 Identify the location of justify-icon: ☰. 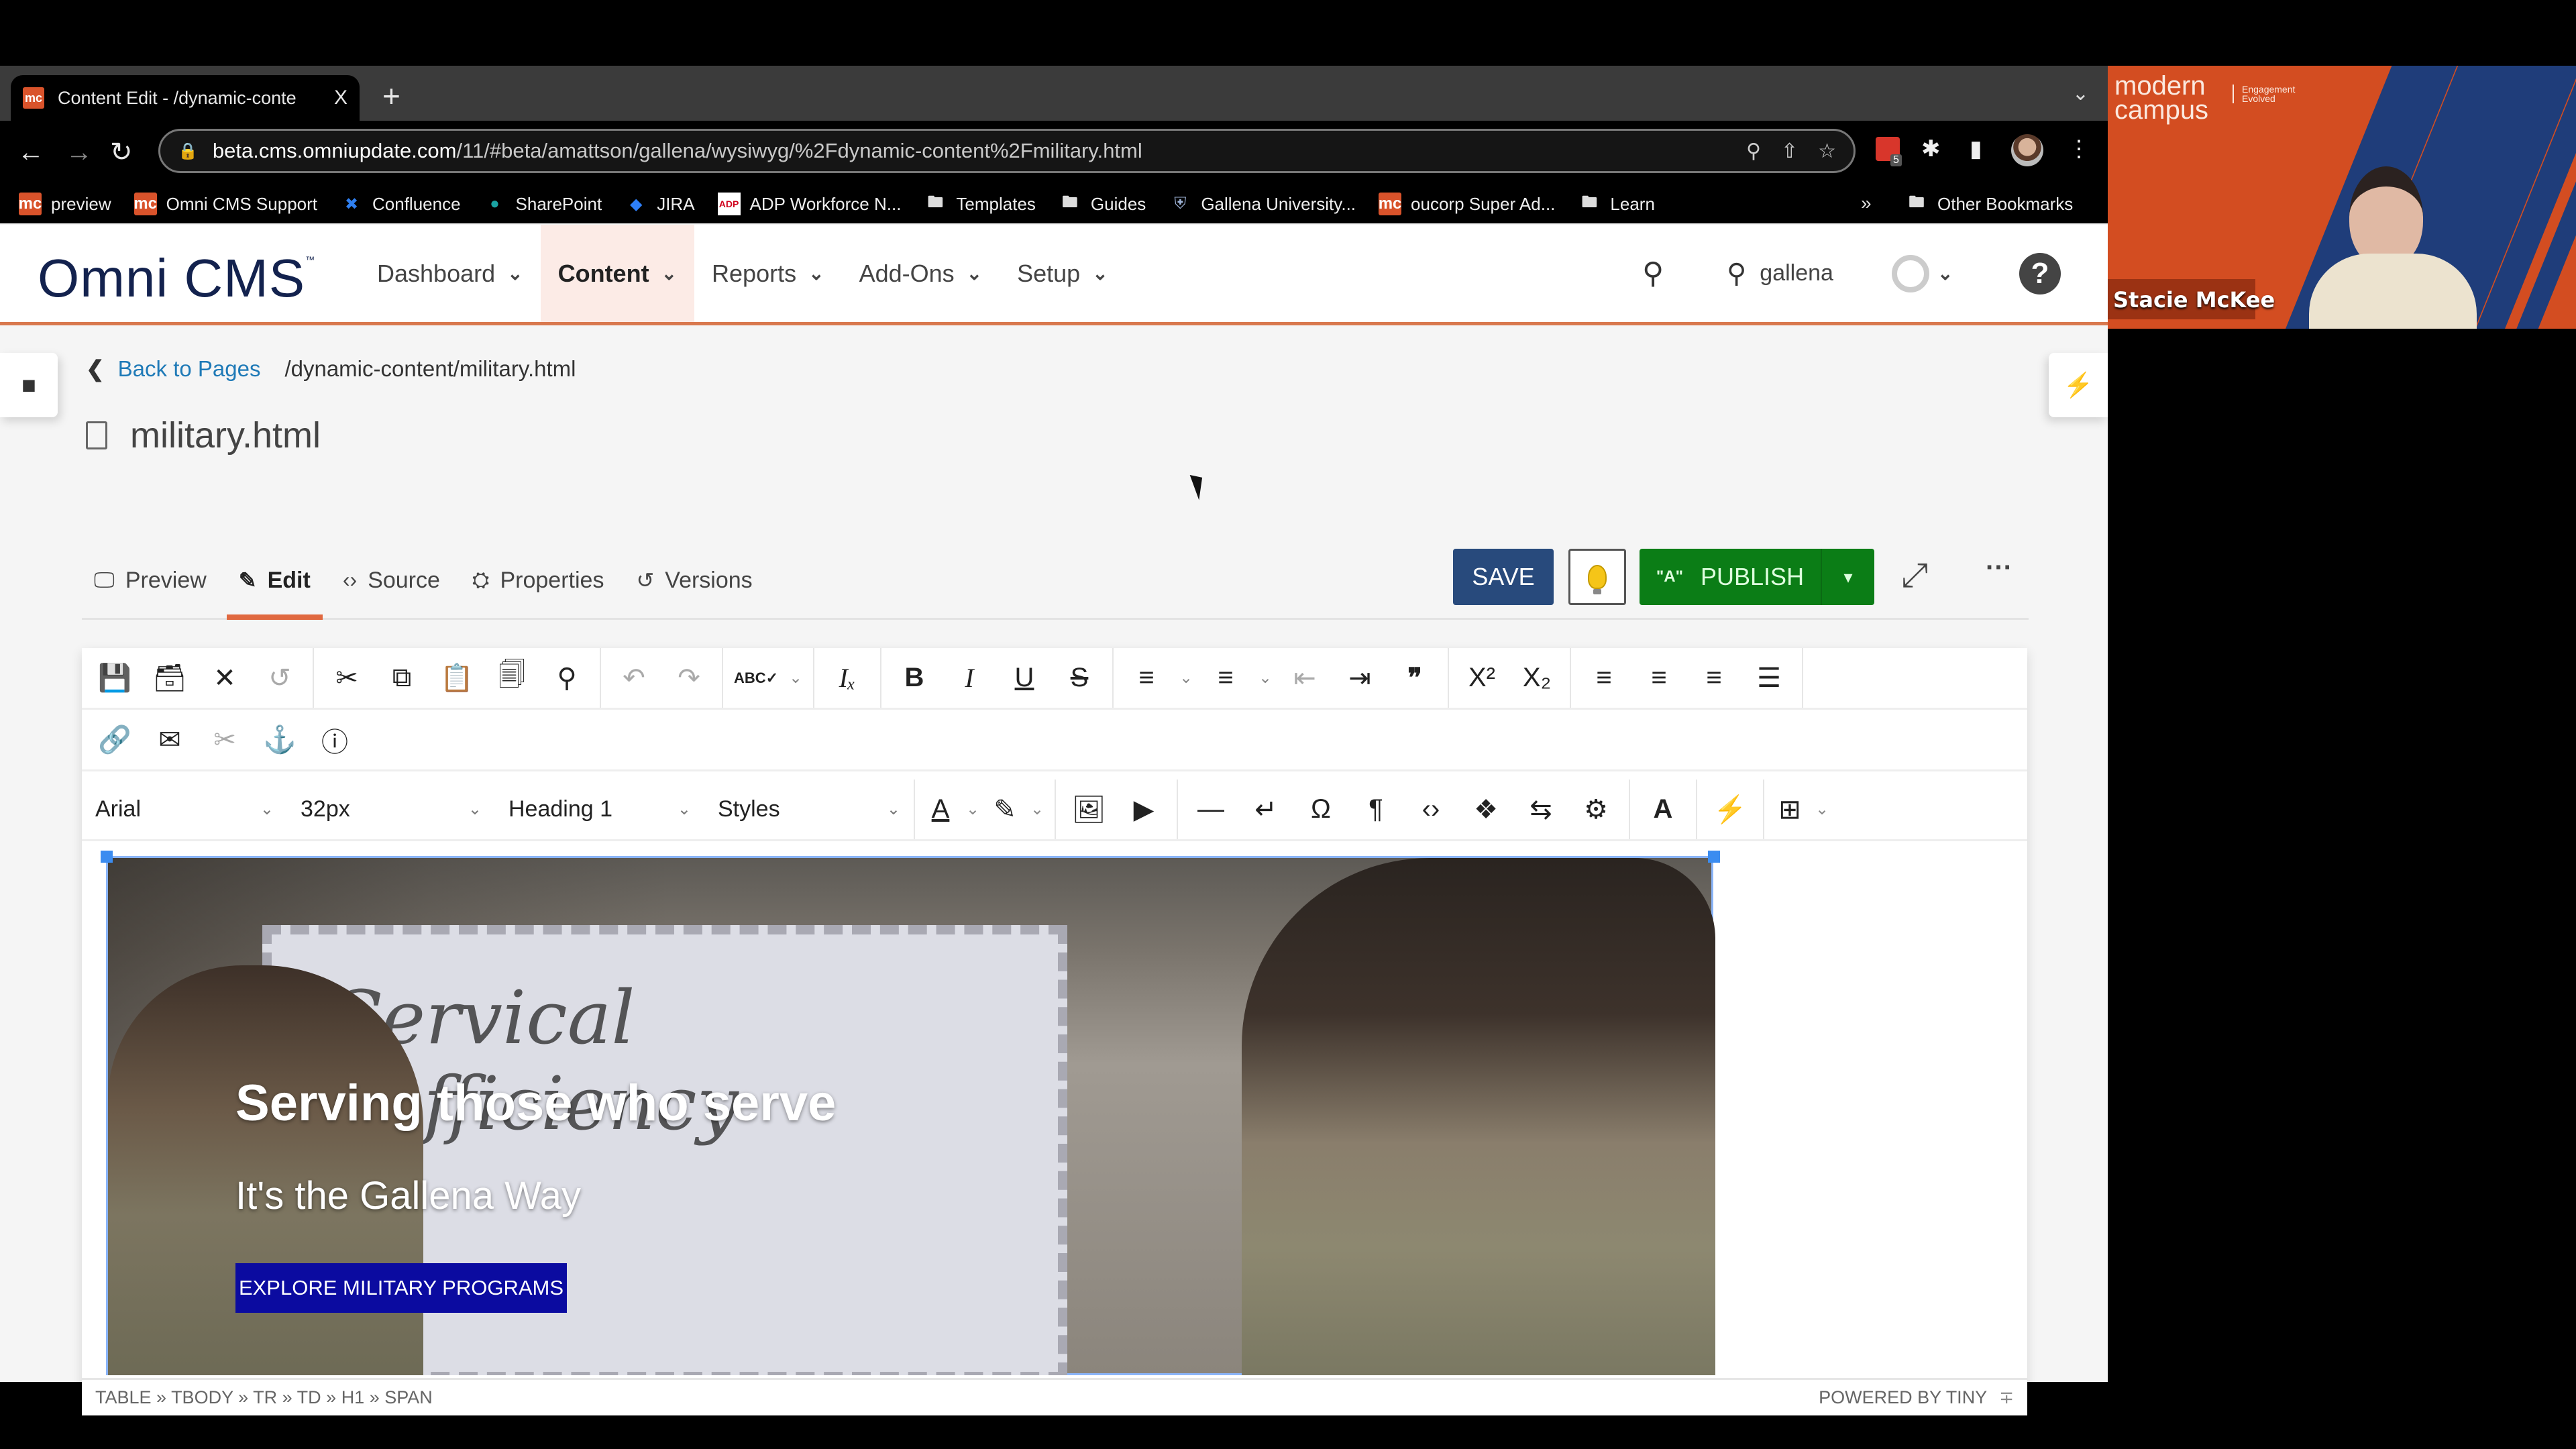
(1768, 678).